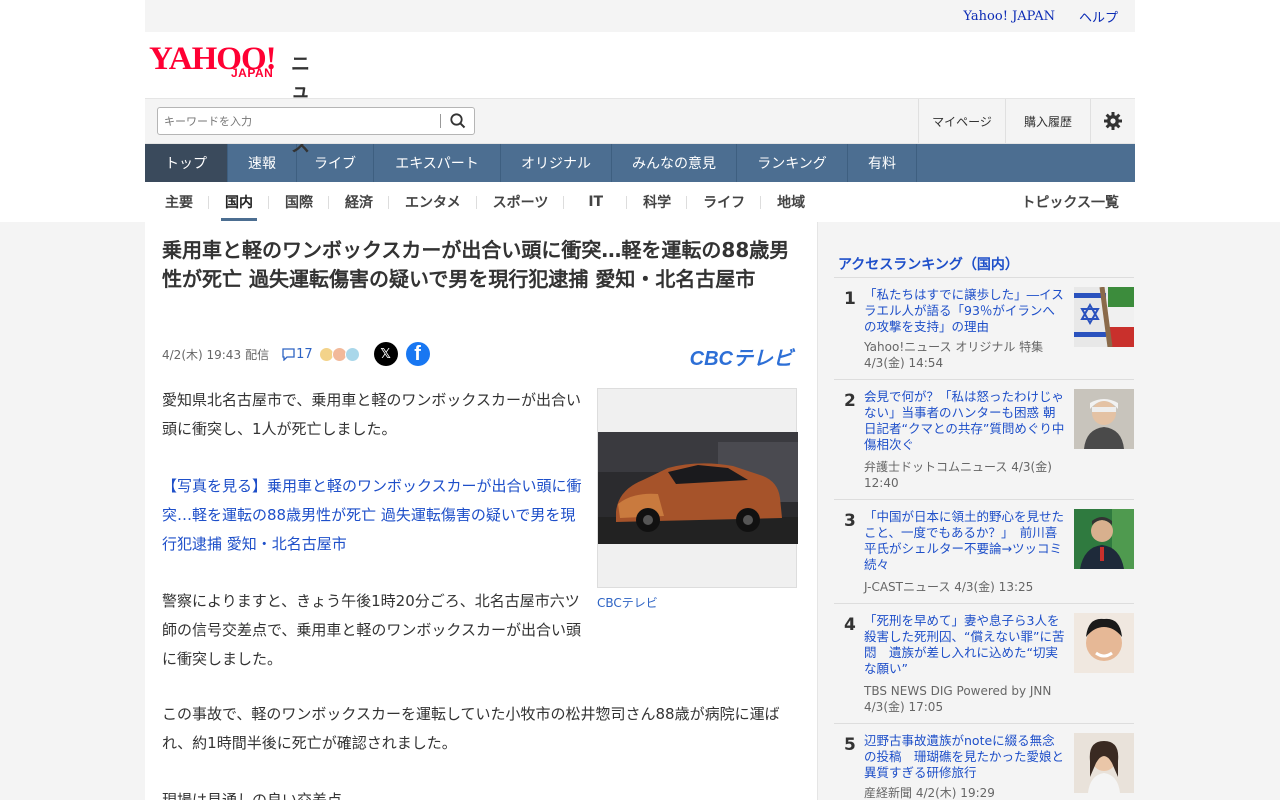 The height and width of the screenshot is (800, 1280). What do you see at coordinates (239, 202) in the screenshot?
I see `category-domestic: 国内` at bounding box center [239, 202].